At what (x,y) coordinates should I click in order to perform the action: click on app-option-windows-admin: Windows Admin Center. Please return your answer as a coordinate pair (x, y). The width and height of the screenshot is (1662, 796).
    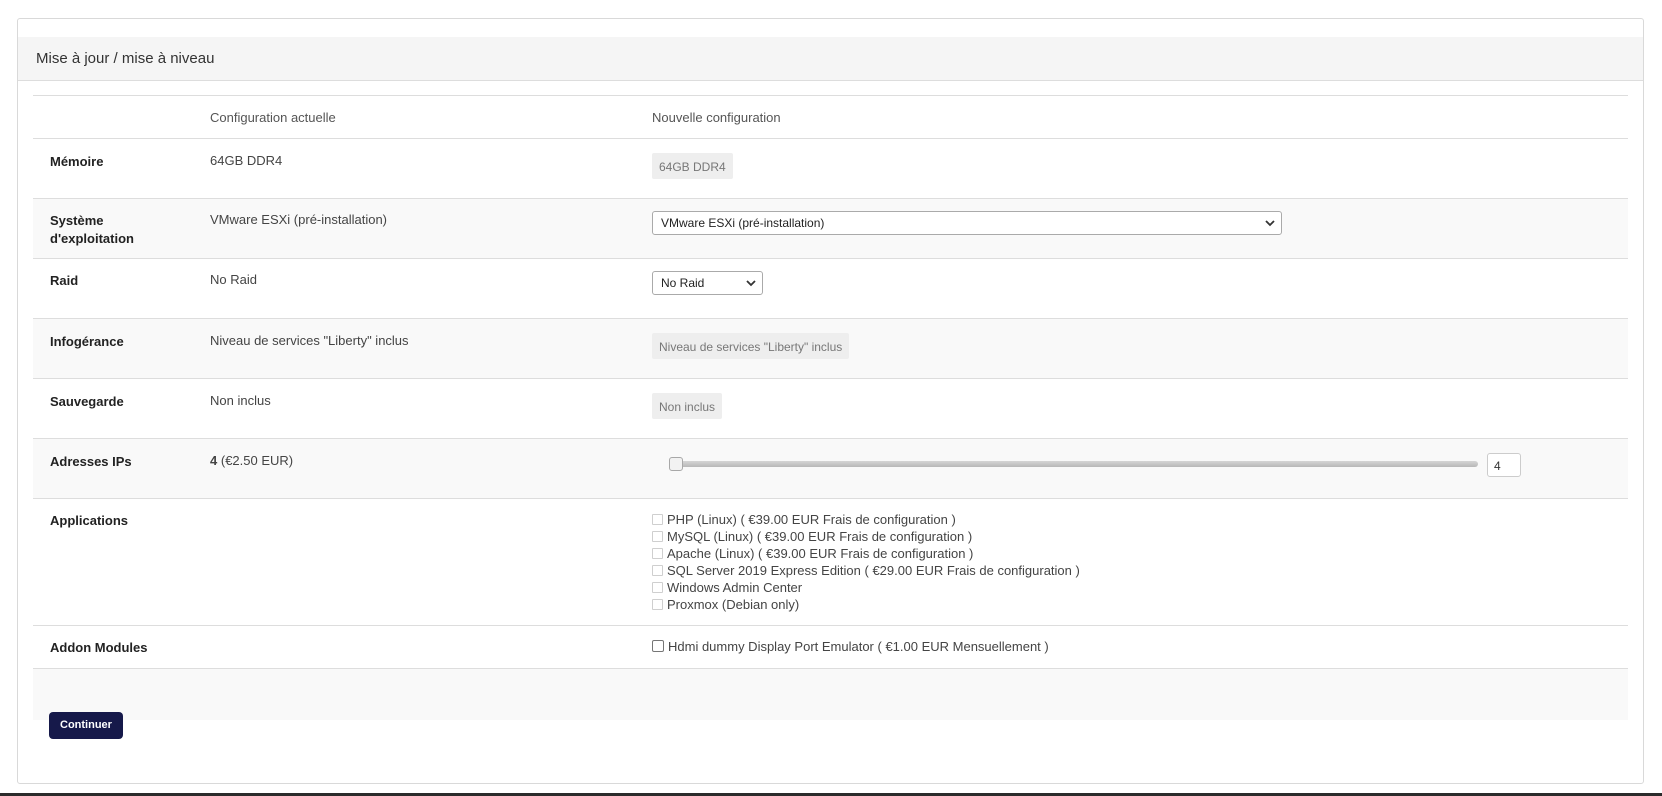
    Looking at the image, I should click on (727, 587).